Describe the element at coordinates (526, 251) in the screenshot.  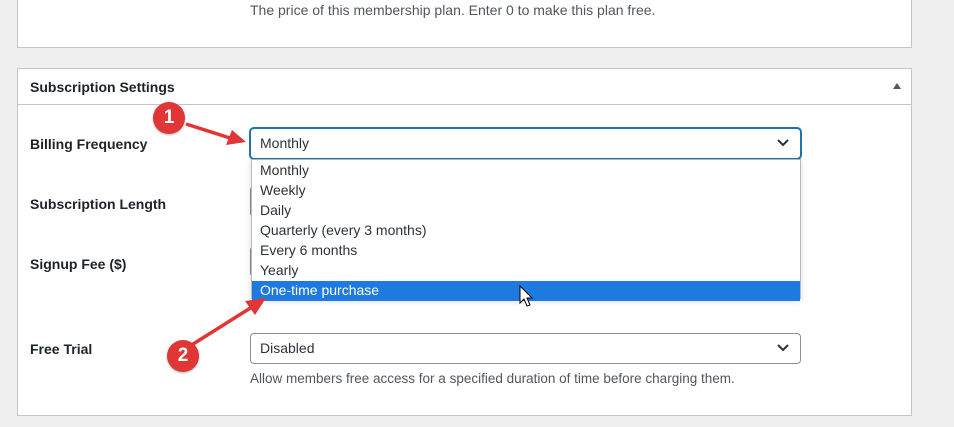
I see `dropdown-option-every-6-months: Every 6 months` at that location.